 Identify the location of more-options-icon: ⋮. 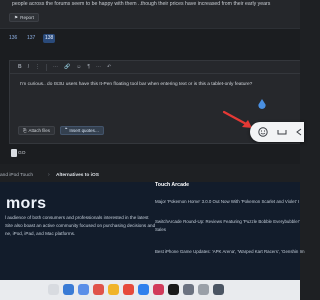
(37, 67).